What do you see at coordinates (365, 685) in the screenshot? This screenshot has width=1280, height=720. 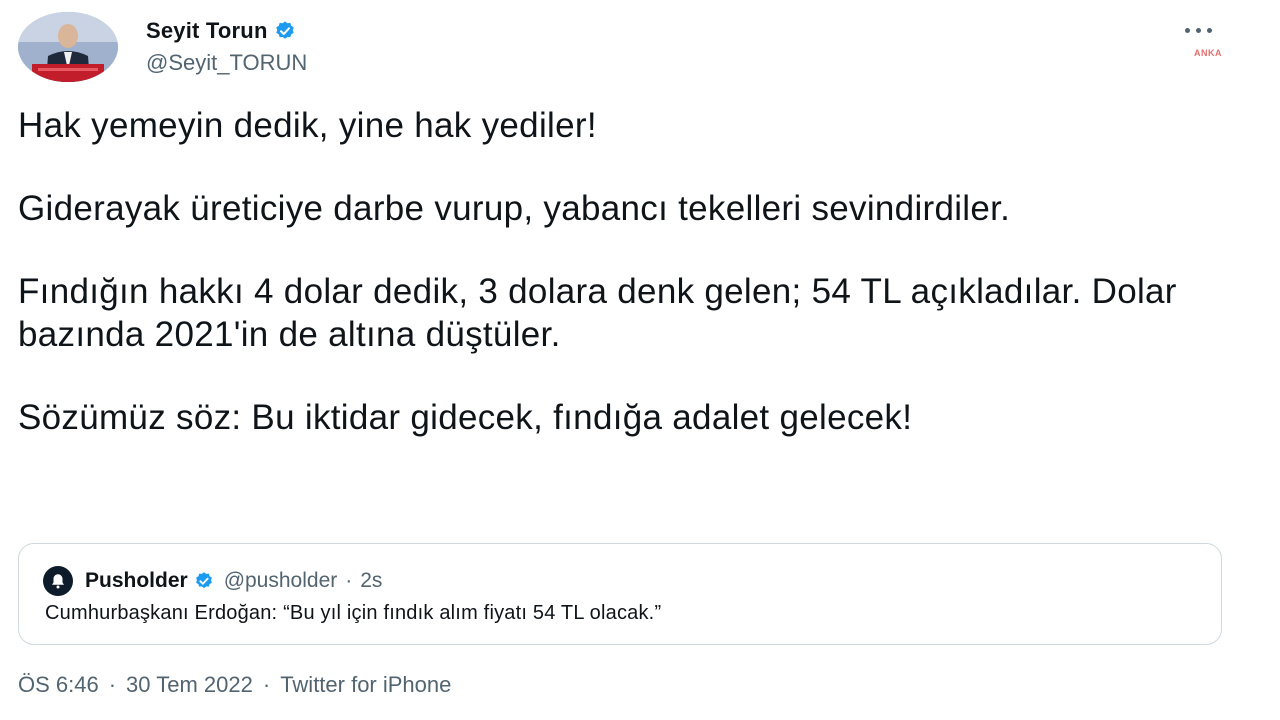 I see `tweet-source: Twitter for iPhone` at bounding box center [365, 685].